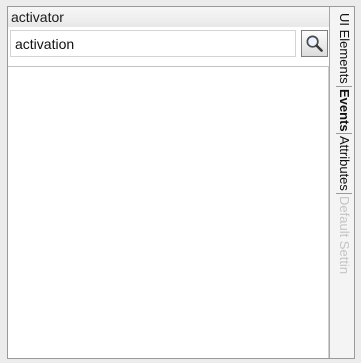 The width and height of the screenshot is (361, 363). Describe the element at coordinates (344, 164) in the screenshot. I see `tab-attributes: Attributes` at that location.